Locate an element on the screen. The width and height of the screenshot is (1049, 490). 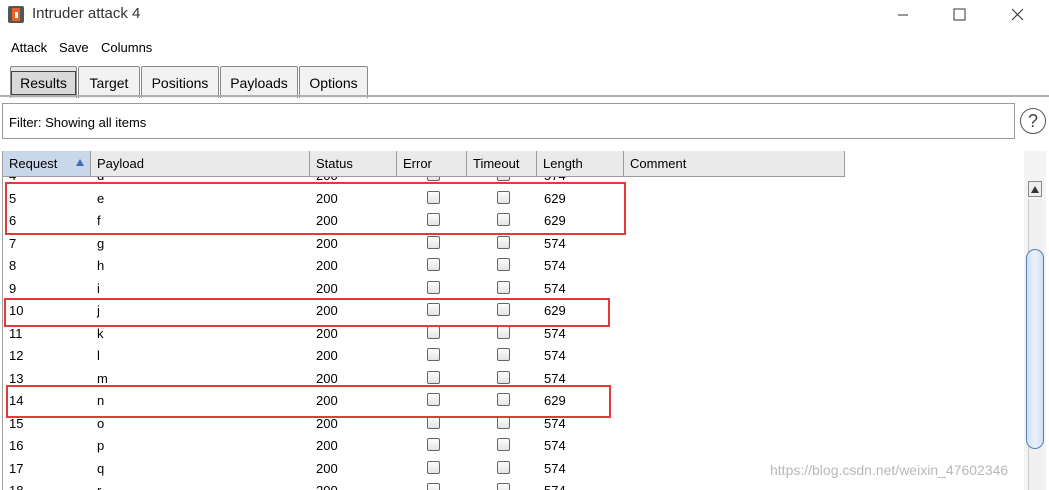
table-row: 18 r 200 574 is located at coordinates (424, 484).